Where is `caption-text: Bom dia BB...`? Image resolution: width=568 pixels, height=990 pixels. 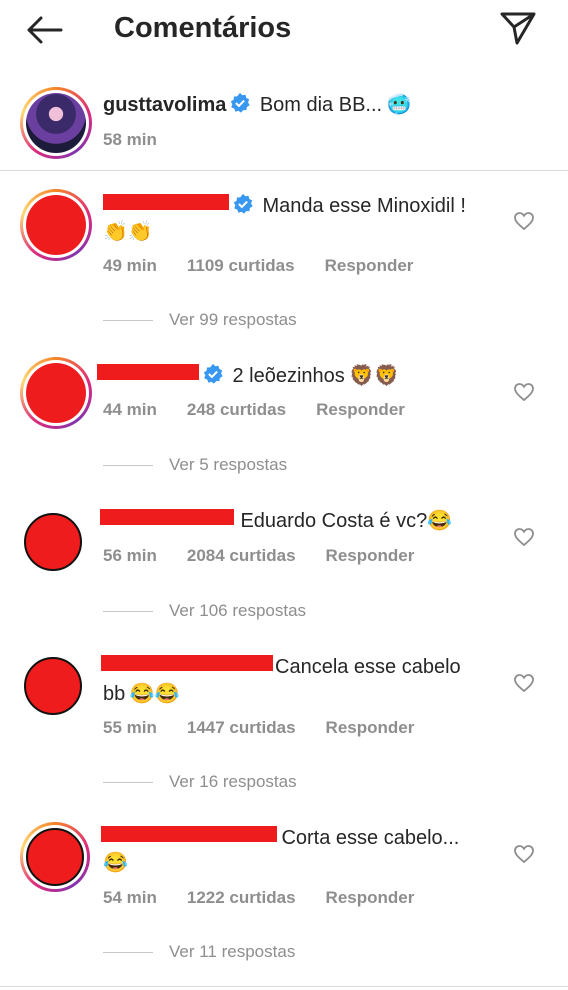 caption-text: Bom dia BB... is located at coordinates (321, 105).